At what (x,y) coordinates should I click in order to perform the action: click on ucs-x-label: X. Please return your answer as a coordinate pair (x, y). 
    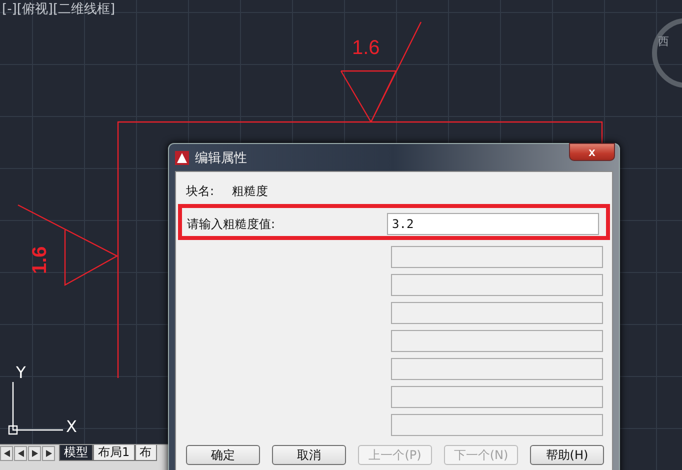
    Looking at the image, I should click on (71, 426).